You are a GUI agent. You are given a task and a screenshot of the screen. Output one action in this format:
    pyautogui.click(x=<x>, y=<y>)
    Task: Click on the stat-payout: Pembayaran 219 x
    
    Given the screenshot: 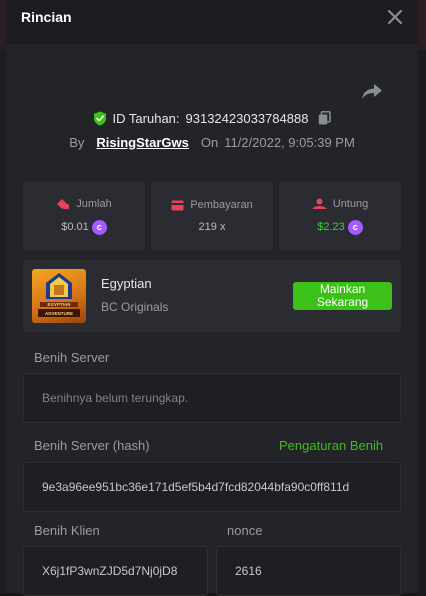 What is the action you would take?
    pyautogui.click(x=212, y=216)
    